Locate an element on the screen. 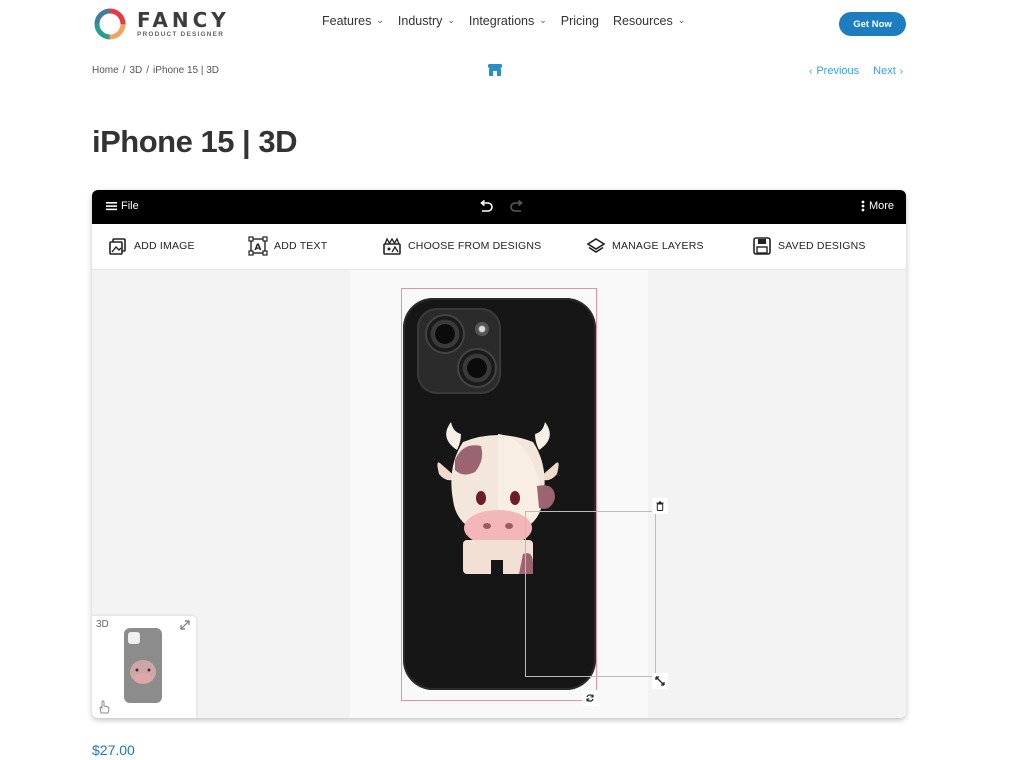 This screenshot has height=760, width=1024. designs-icon is located at coordinates (392, 246).